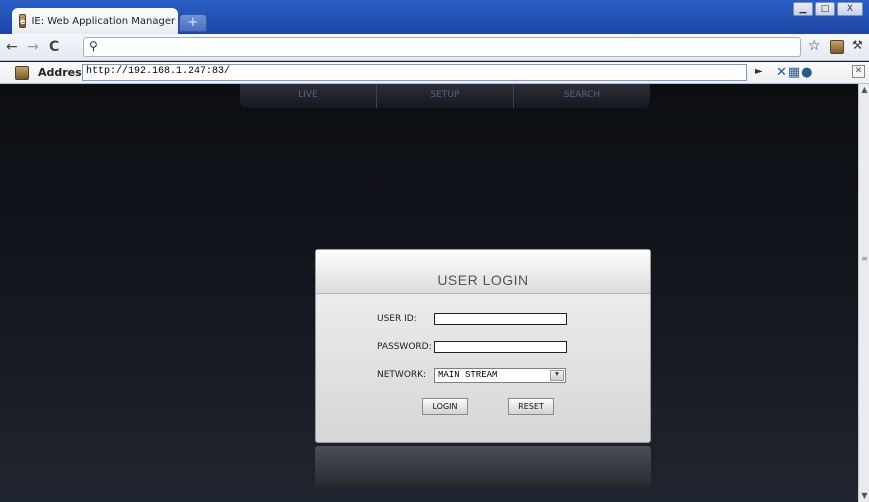  Describe the element at coordinates (22, 73) in the screenshot. I see `ie-icon` at that location.